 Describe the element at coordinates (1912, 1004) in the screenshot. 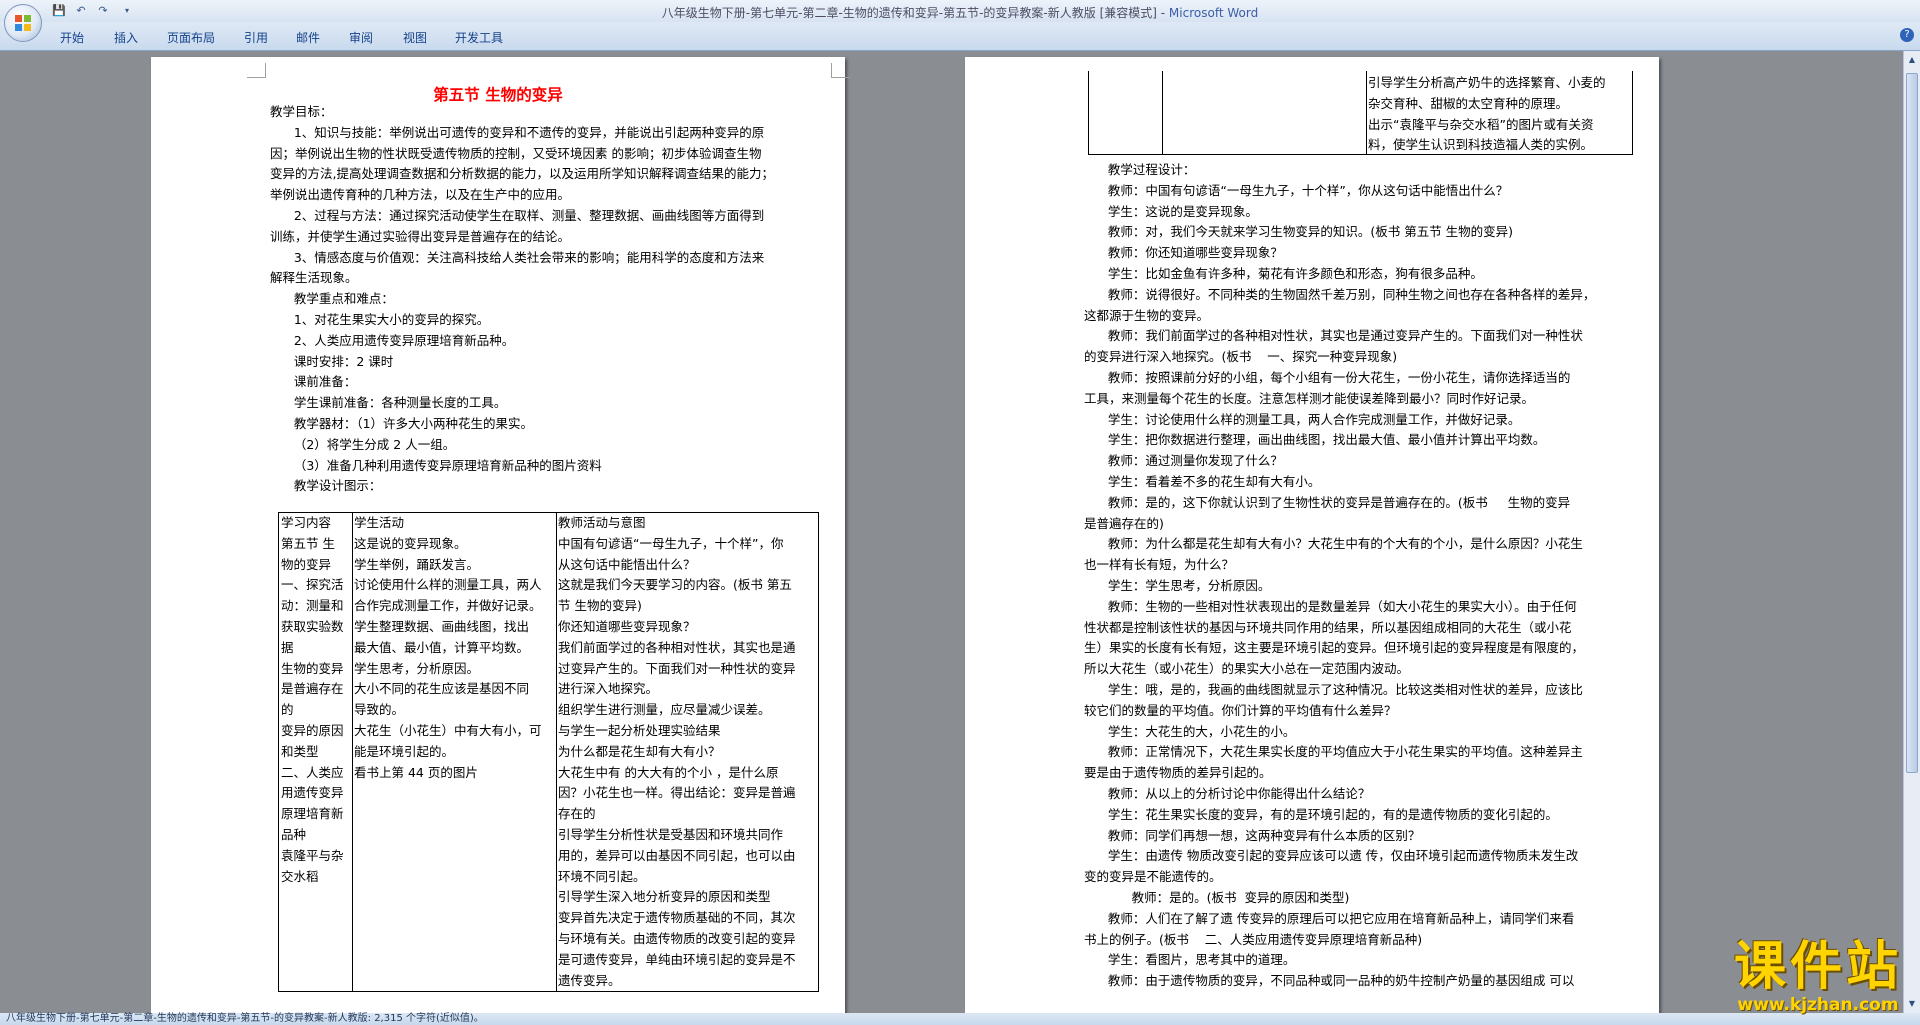

I see `scroll-down-icon: ▼` at that location.